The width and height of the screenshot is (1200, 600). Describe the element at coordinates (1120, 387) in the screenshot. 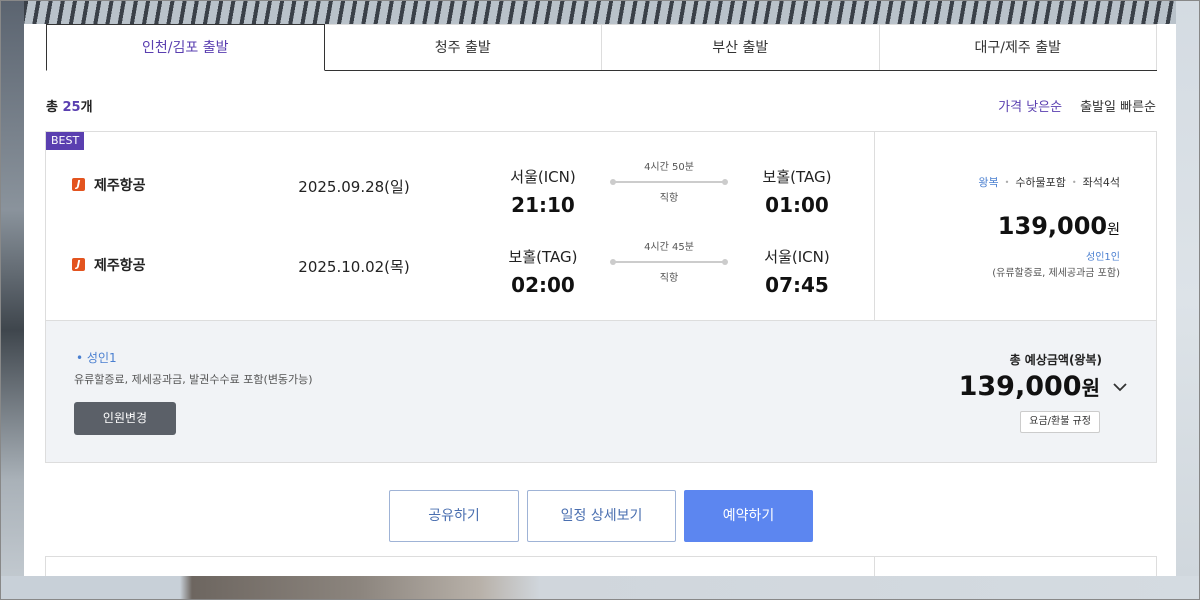

I see `chevron-down-icon` at that location.